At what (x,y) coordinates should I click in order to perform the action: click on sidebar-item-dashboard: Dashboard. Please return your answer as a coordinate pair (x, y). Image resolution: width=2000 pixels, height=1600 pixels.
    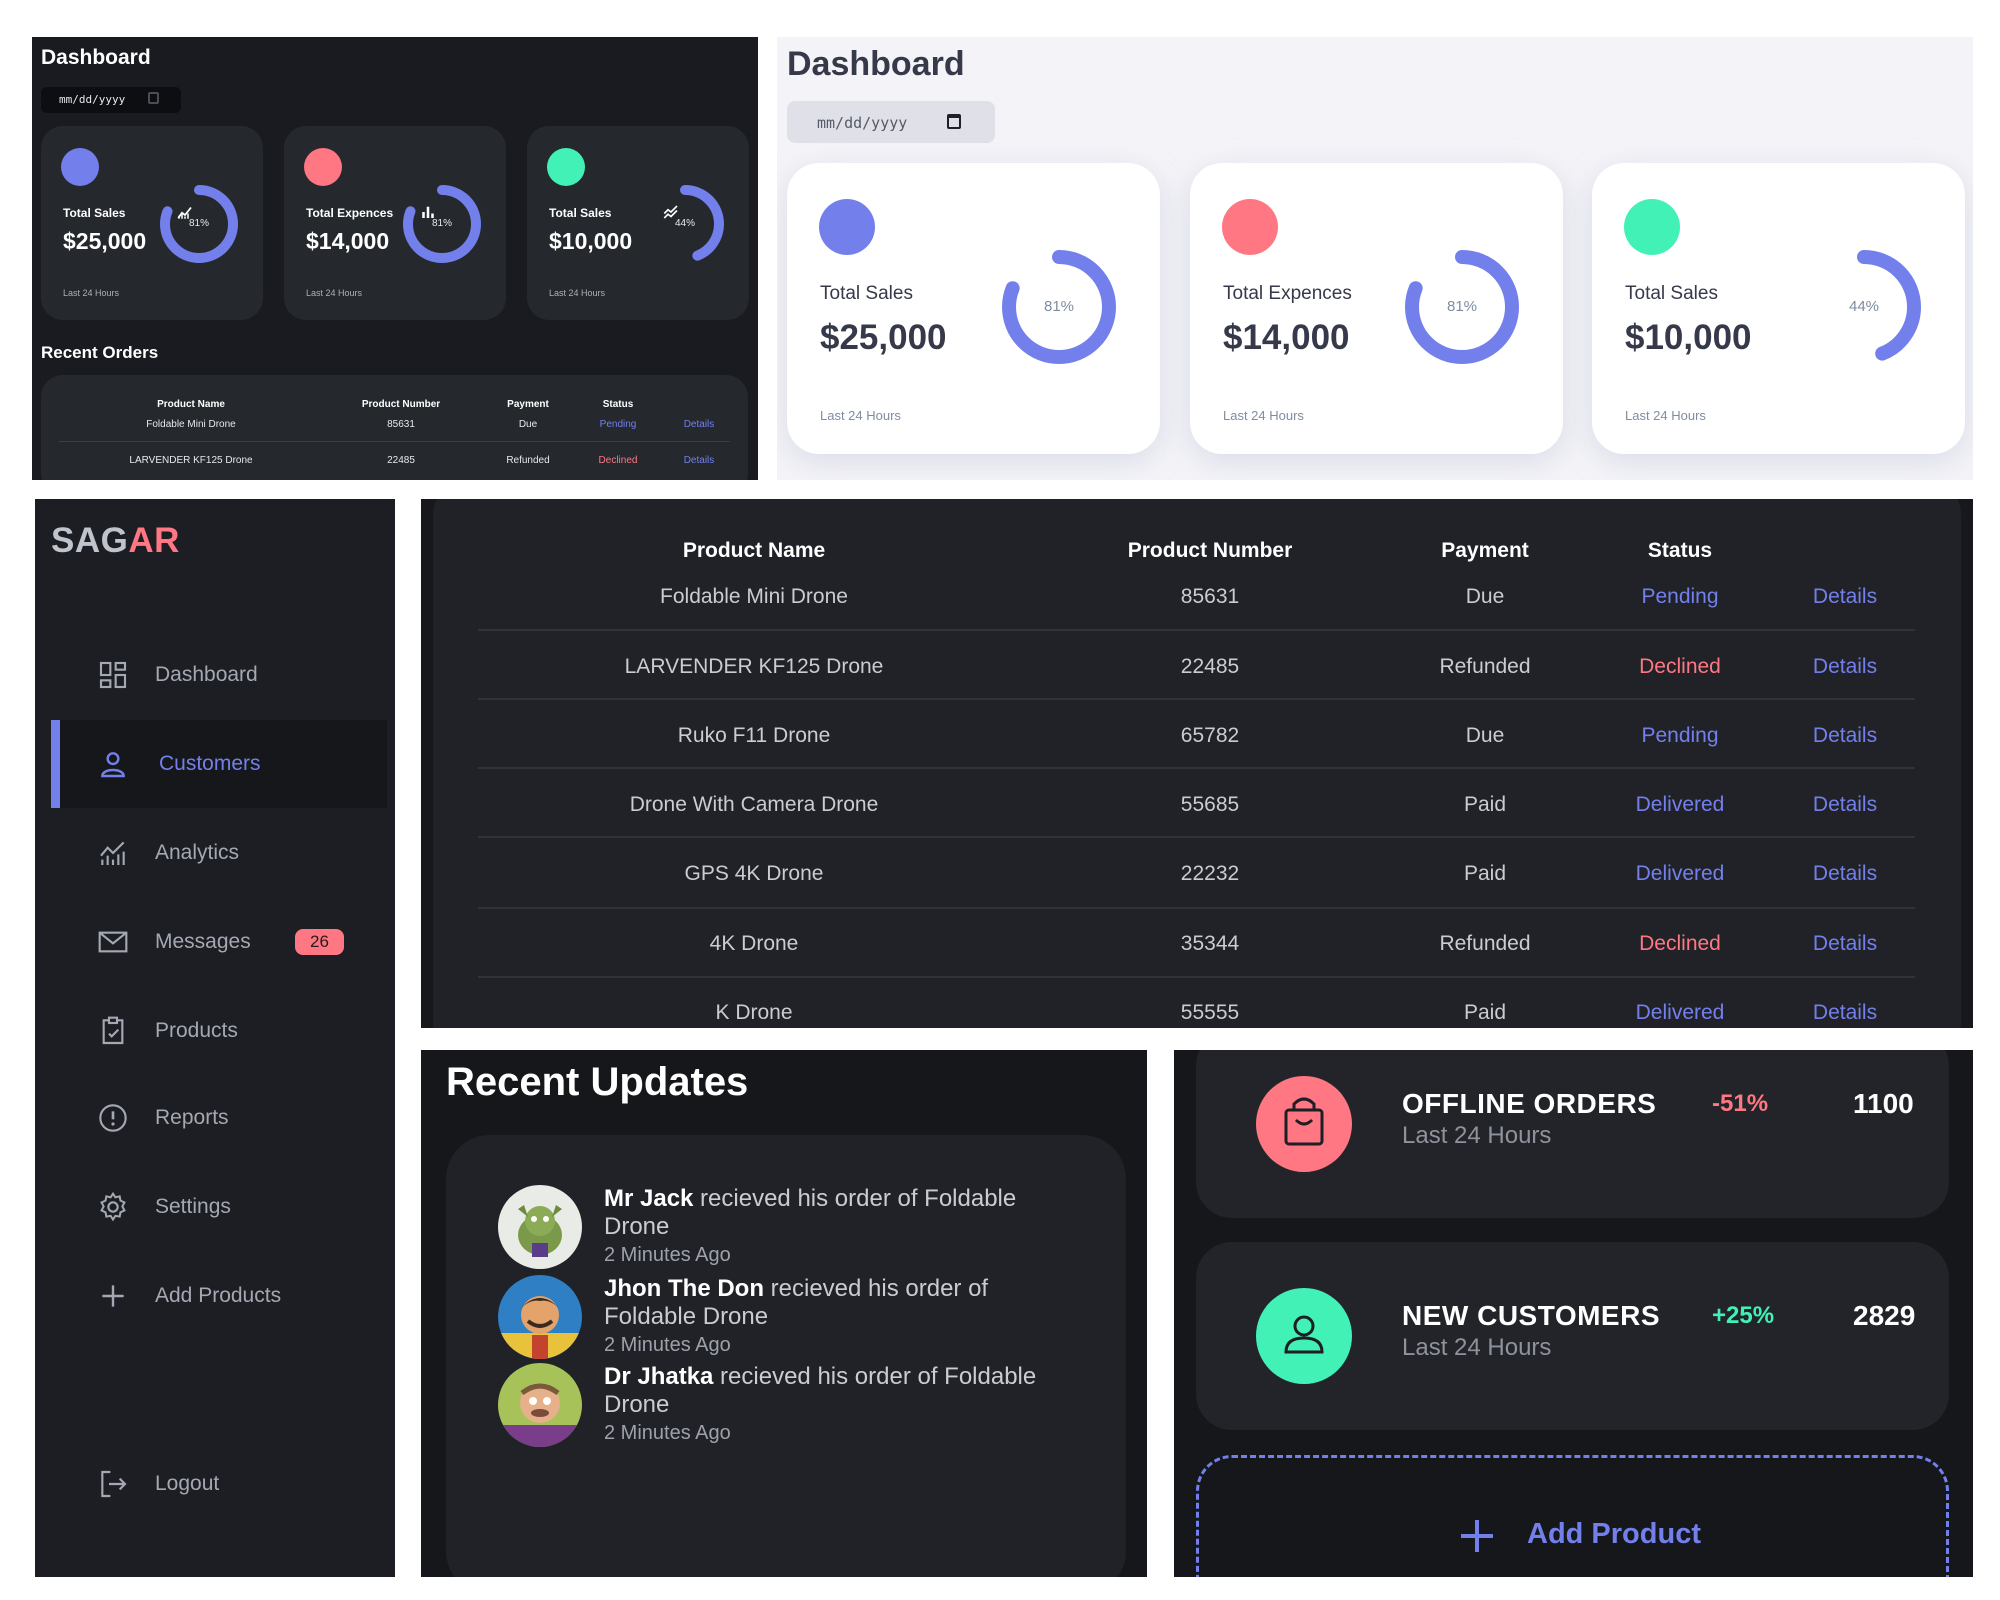
    Looking at the image, I should click on (219, 675).